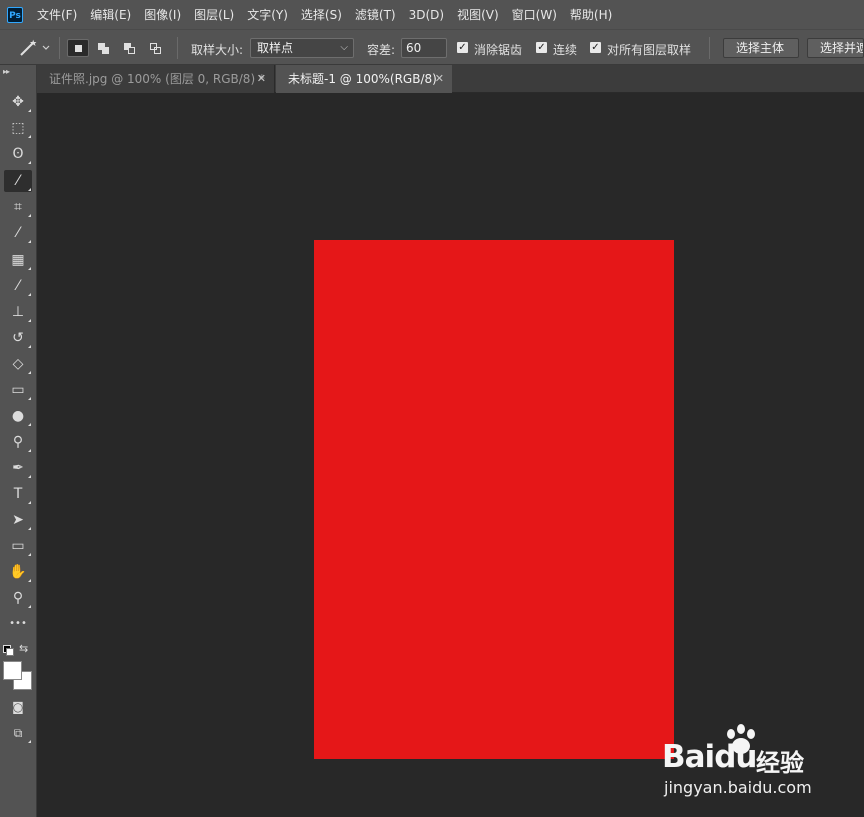  What do you see at coordinates (738, 787) in the screenshot?
I see `watermark-url: jingyan.baidu.com` at bounding box center [738, 787].